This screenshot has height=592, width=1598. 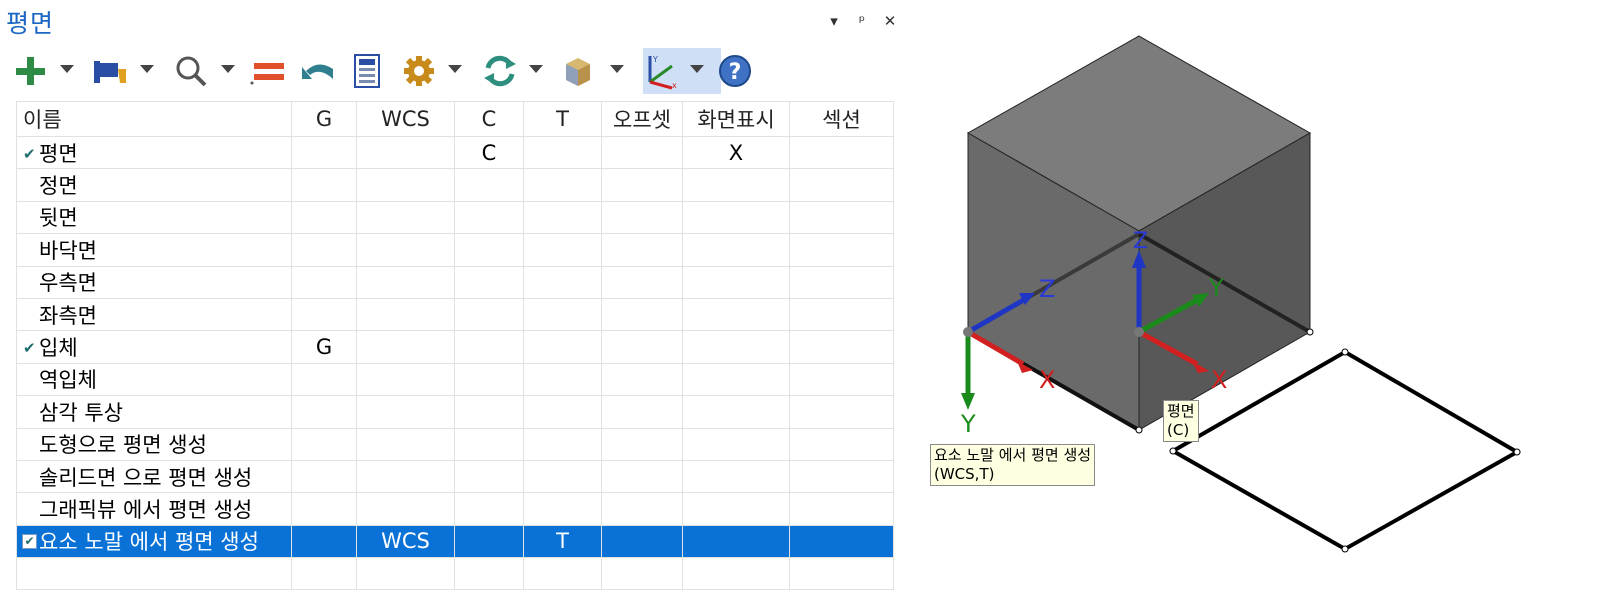 What do you see at coordinates (67, 69) in the screenshot?
I see `add-dropdown-arrow` at bounding box center [67, 69].